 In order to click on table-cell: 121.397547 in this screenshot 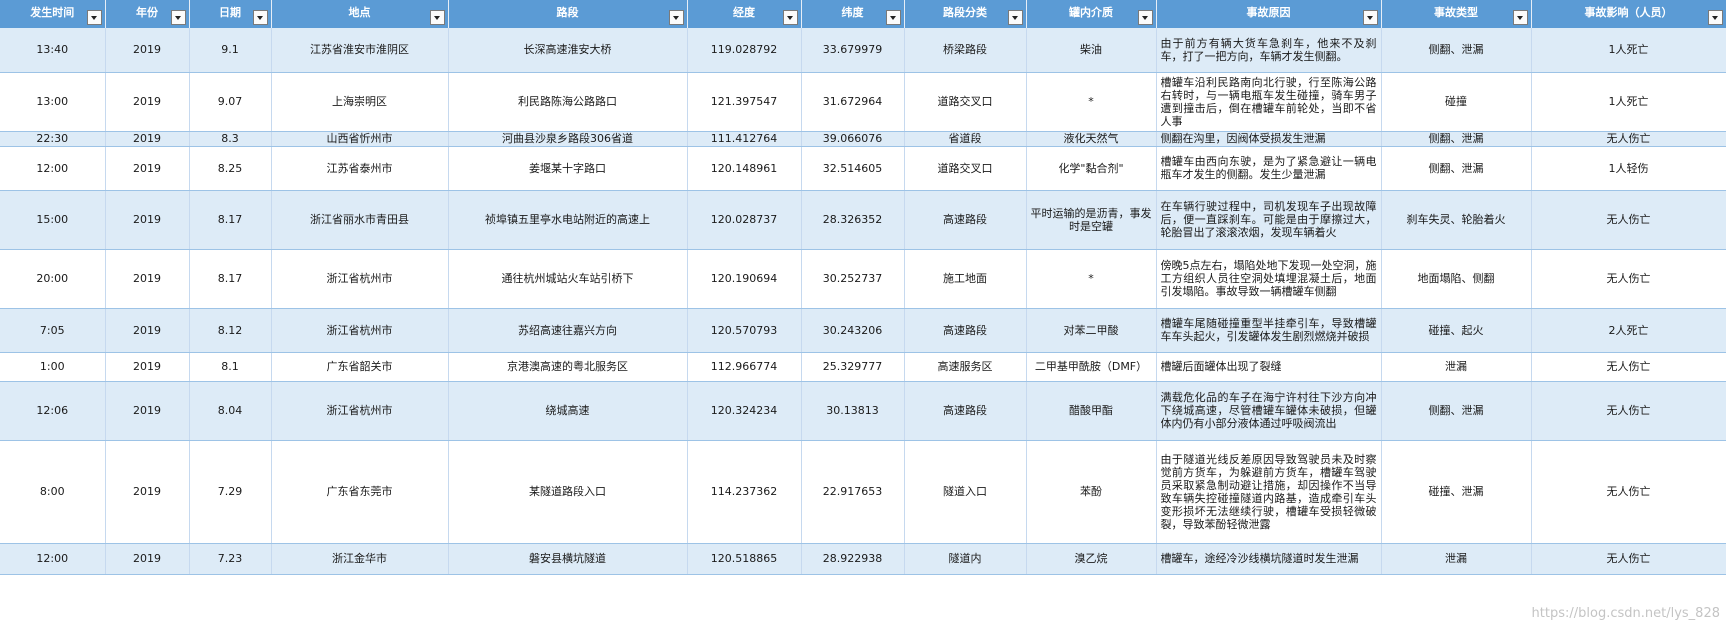, I will do `click(744, 102)`.